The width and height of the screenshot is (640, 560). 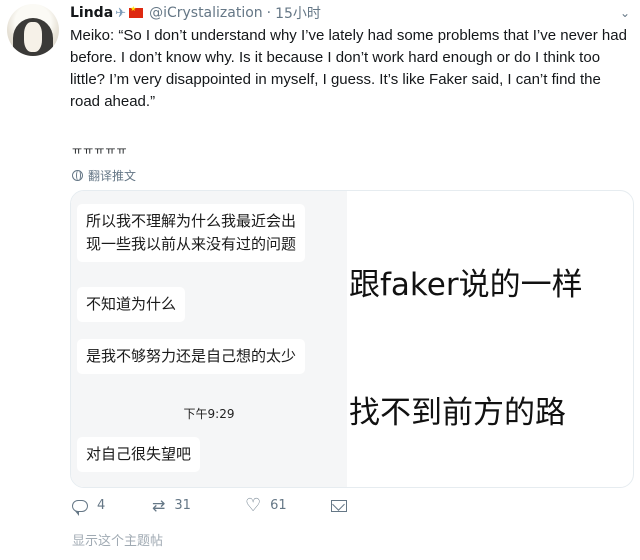 What do you see at coordinates (77, 175) in the screenshot?
I see `globe-icon` at bounding box center [77, 175].